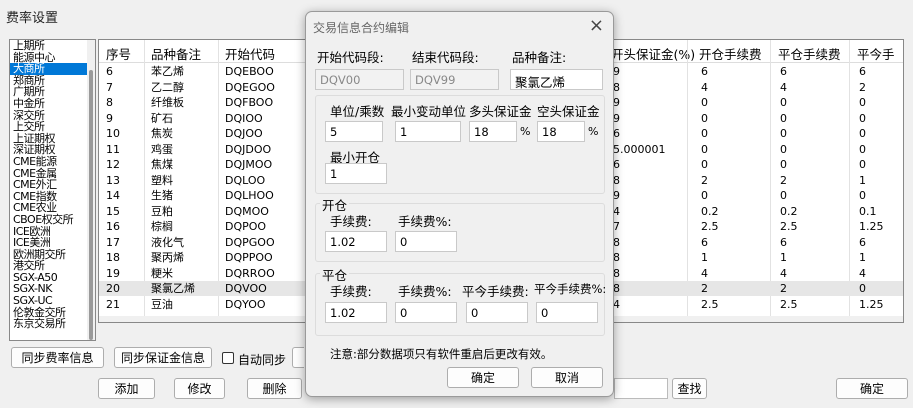 This screenshot has width=913, height=408. I want to click on search-input, so click(641, 388).